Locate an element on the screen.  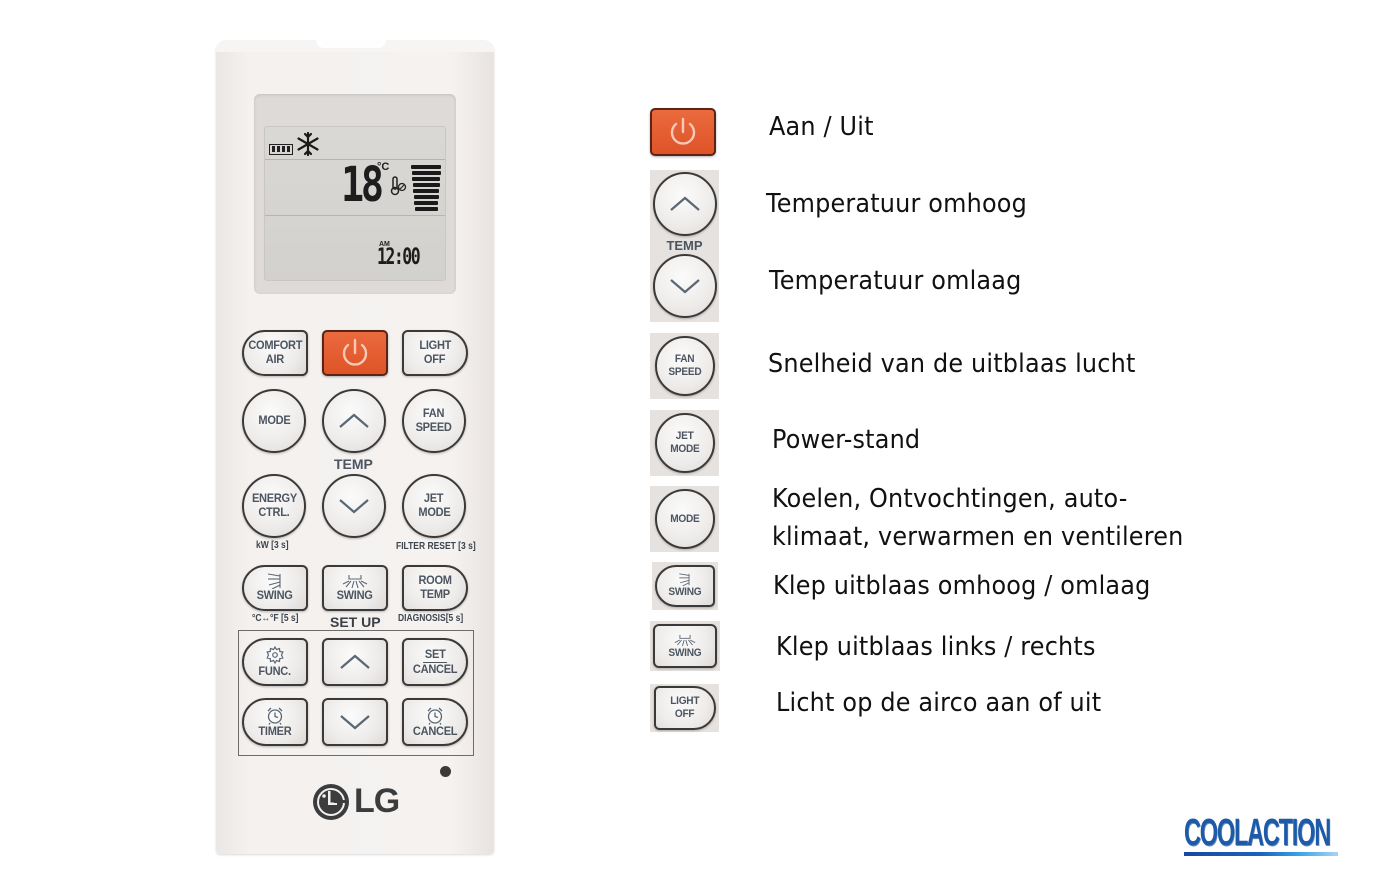
setup-down-button is located at coordinates (355, 722).